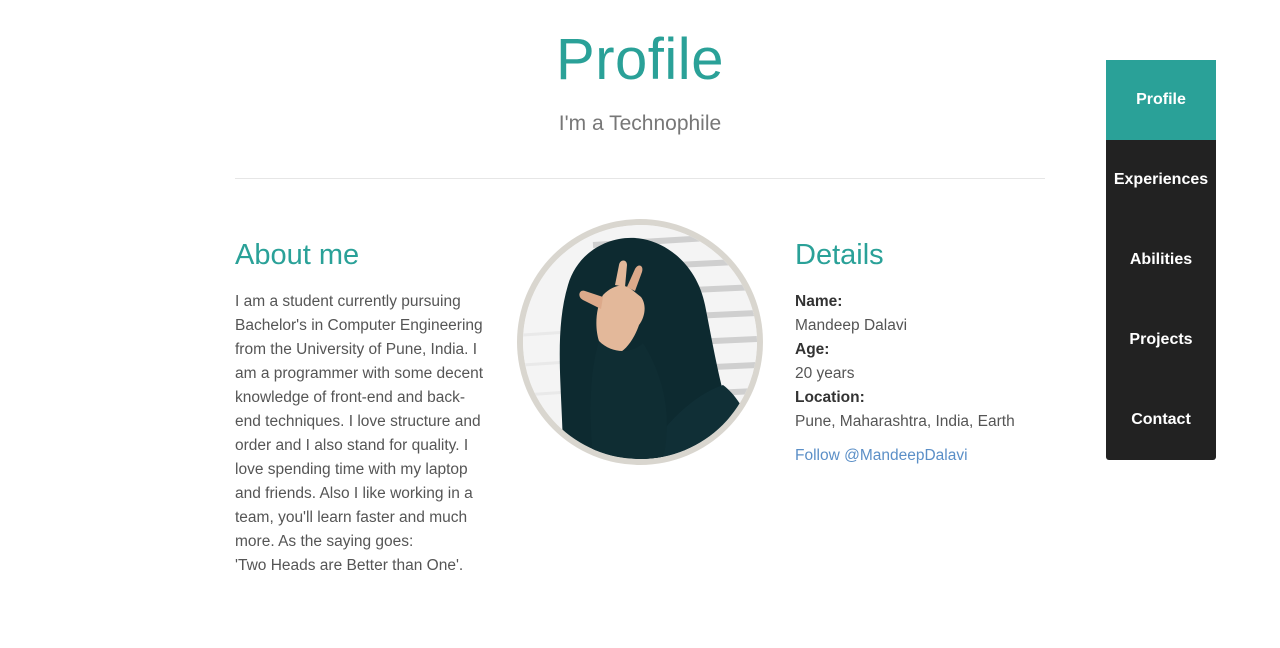 Image resolution: width=1280 pixels, height=648 pixels. I want to click on details-heading: Details, so click(839, 255).